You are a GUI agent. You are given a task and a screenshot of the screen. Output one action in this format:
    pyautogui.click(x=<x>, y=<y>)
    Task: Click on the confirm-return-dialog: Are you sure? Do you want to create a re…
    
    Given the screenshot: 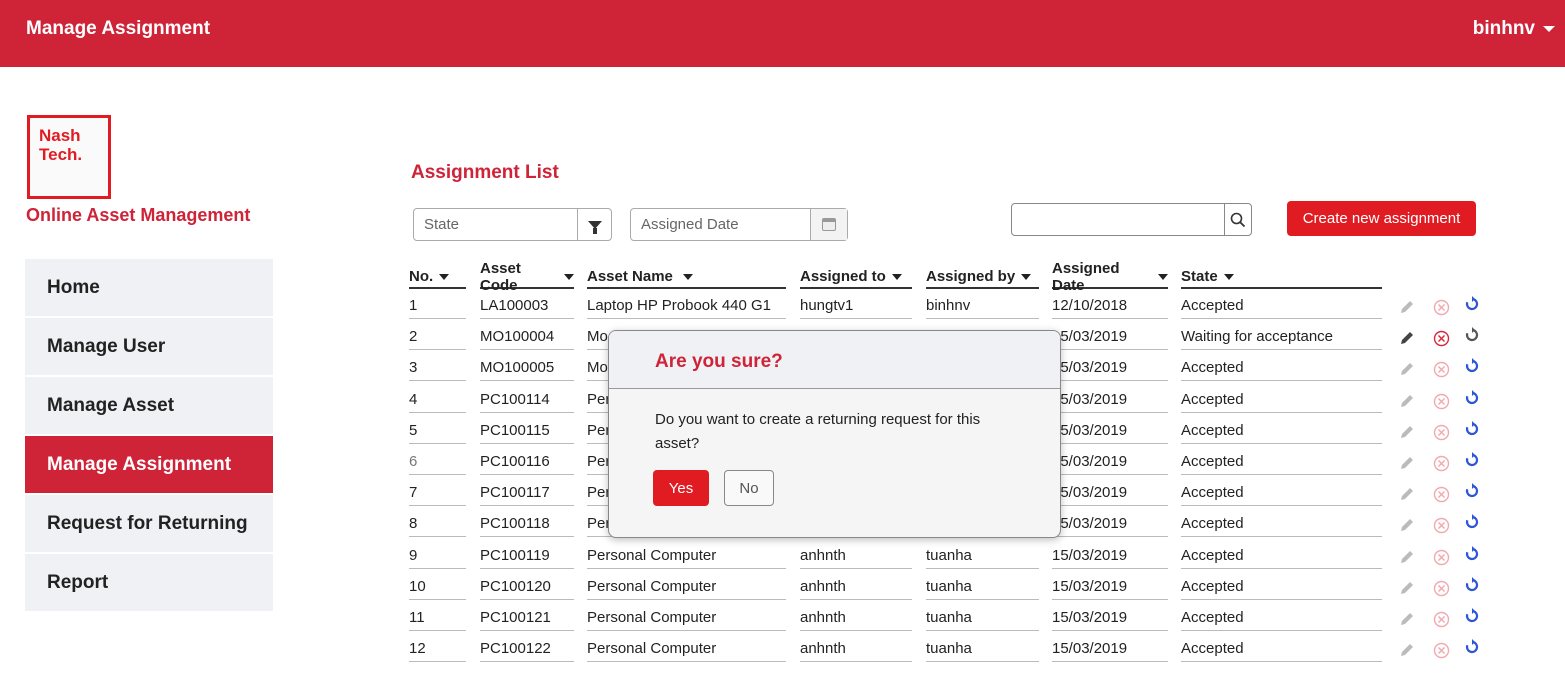 What is the action you would take?
    pyautogui.click(x=834, y=434)
    